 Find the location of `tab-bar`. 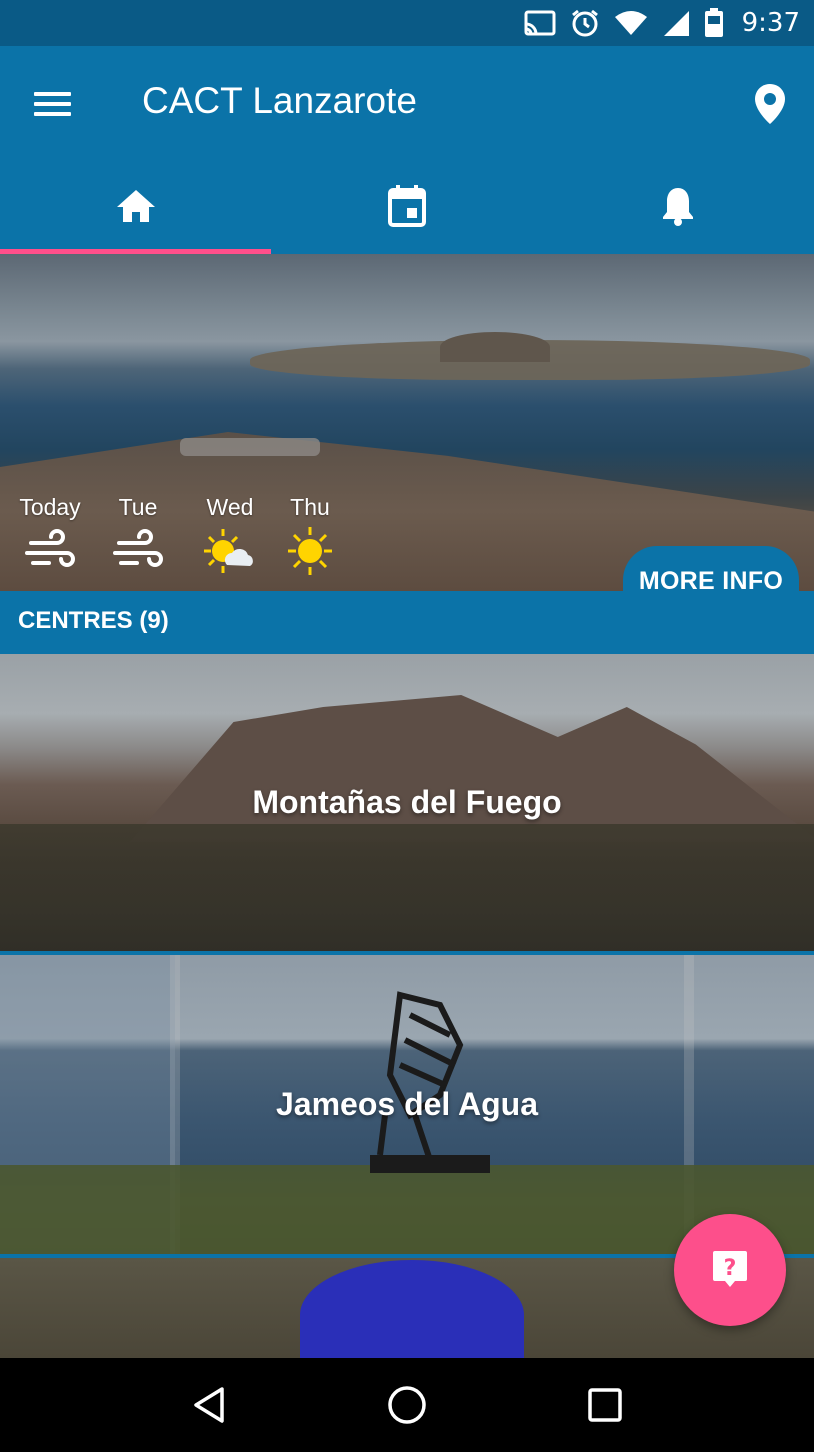

tab-bar is located at coordinates (407, 208).